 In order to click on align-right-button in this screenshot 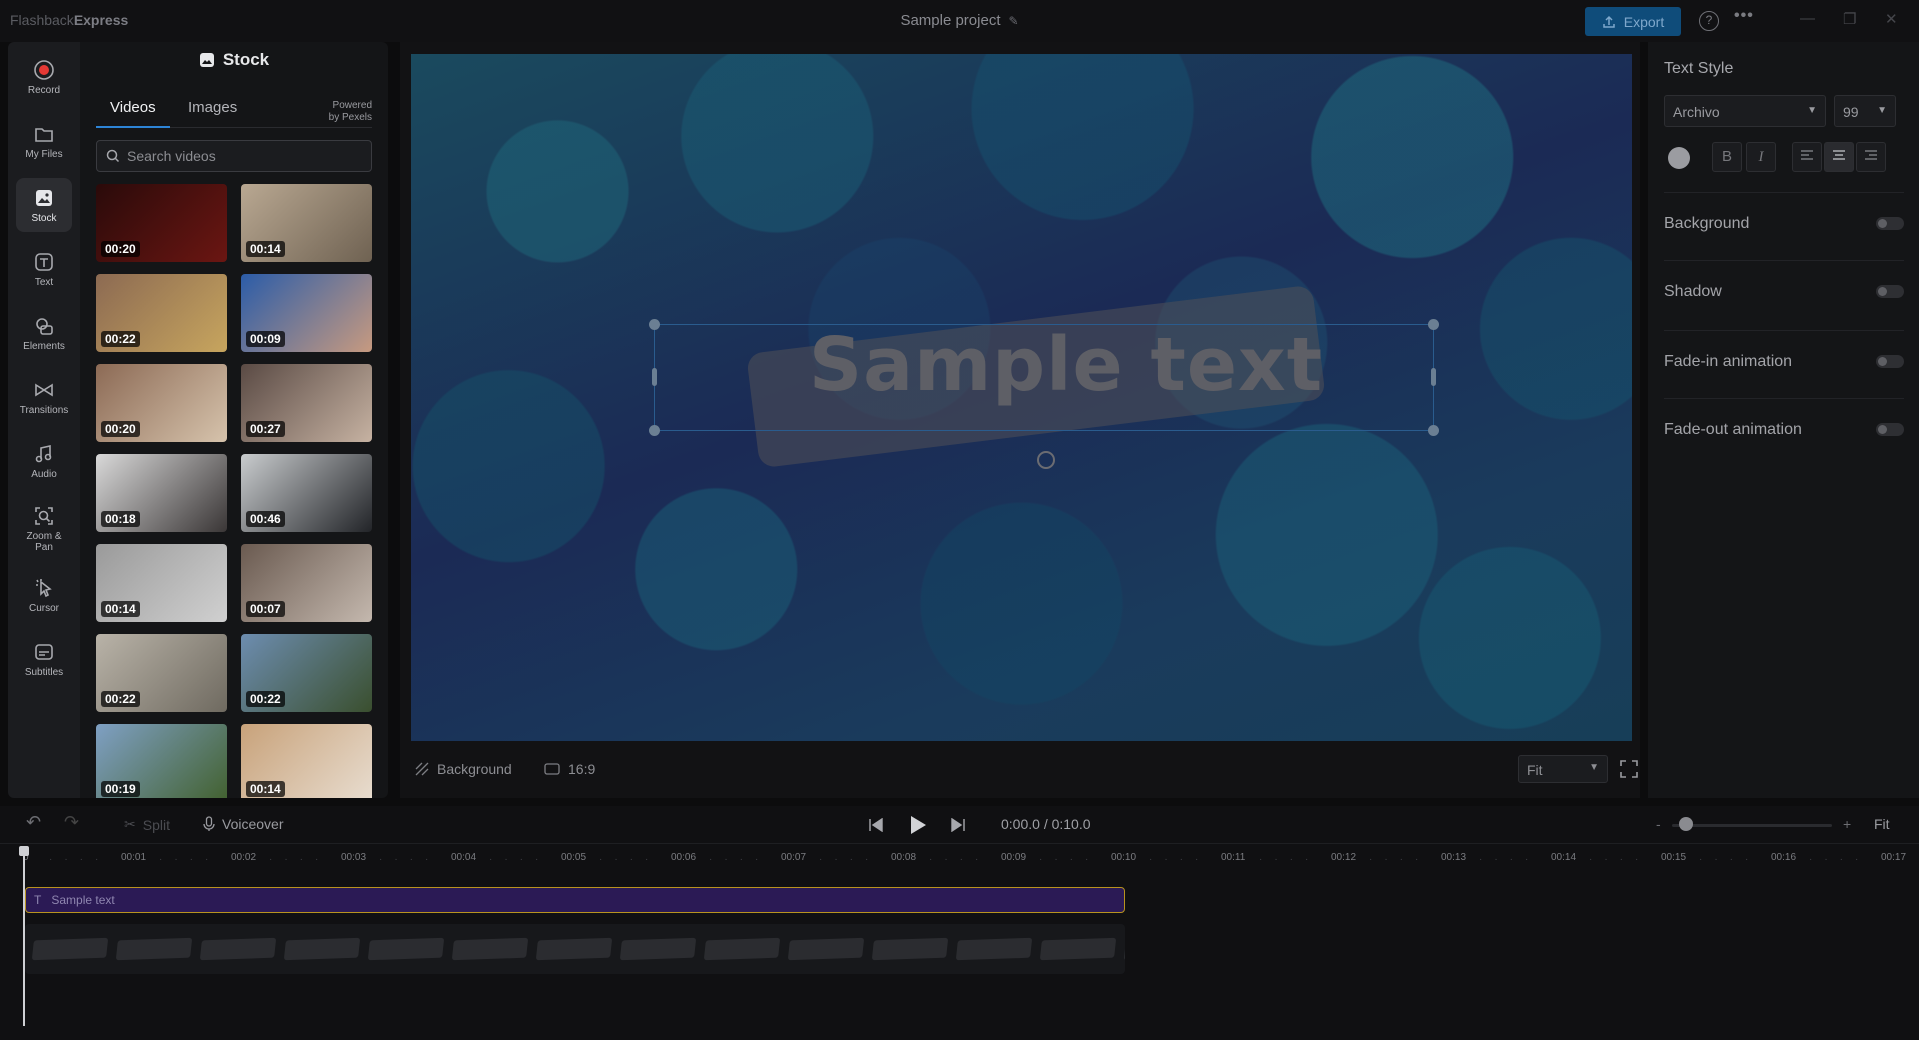, I will do `click(1871, 157)`.